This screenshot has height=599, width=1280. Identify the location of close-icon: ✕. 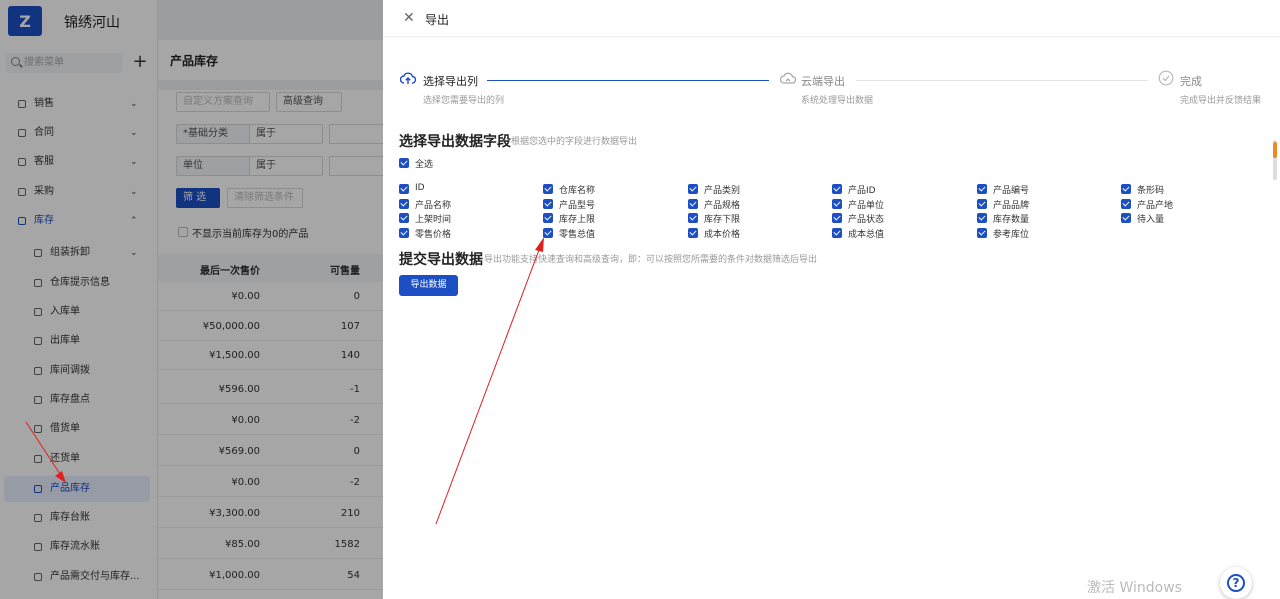
(409, 18).